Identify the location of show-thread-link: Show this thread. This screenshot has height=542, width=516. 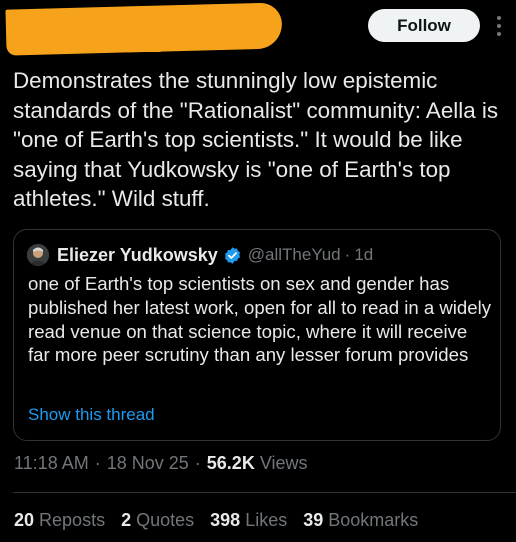
(91, 415).